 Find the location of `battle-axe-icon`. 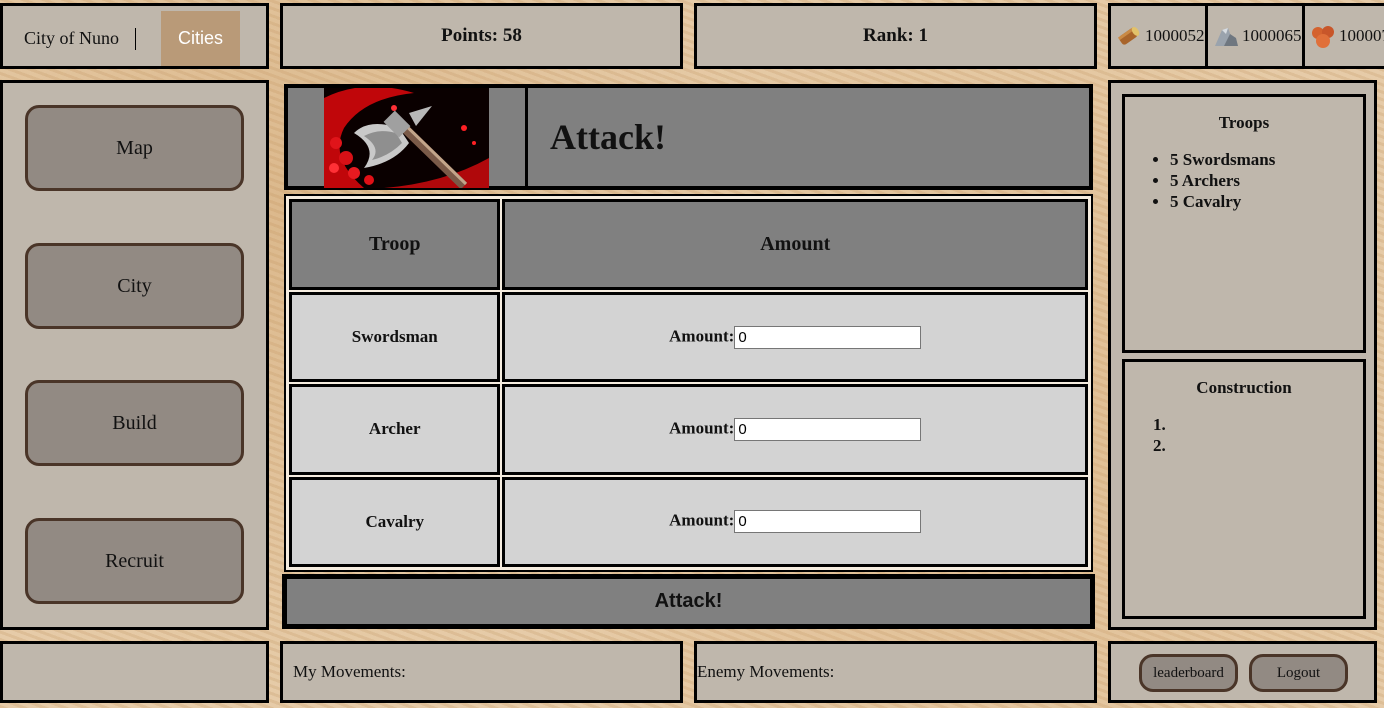

battle-axe-icon is located at coordinates (406, 138).